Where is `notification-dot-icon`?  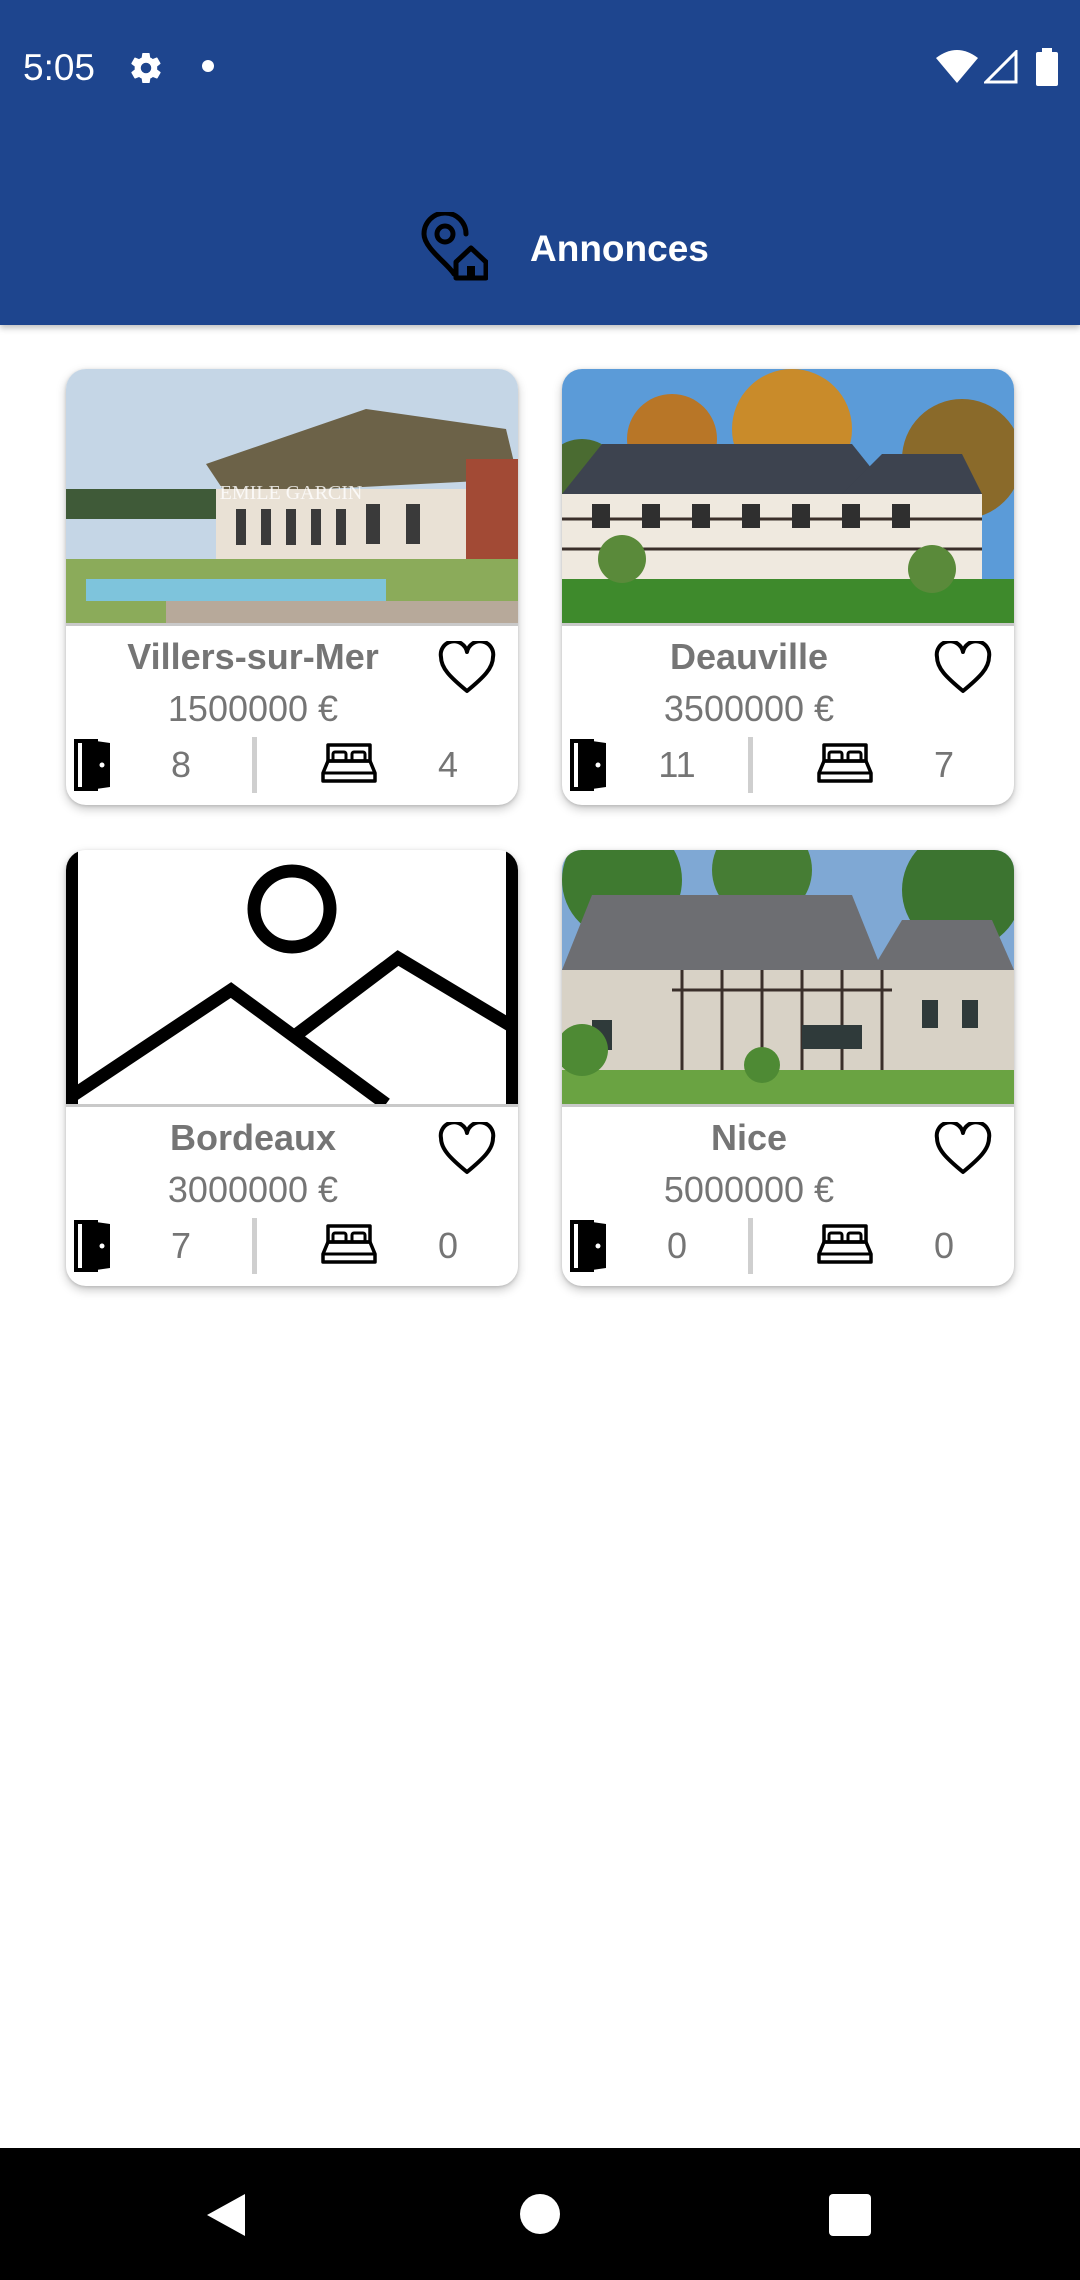
notification-dot-icon is located at coordinates (208, 66).